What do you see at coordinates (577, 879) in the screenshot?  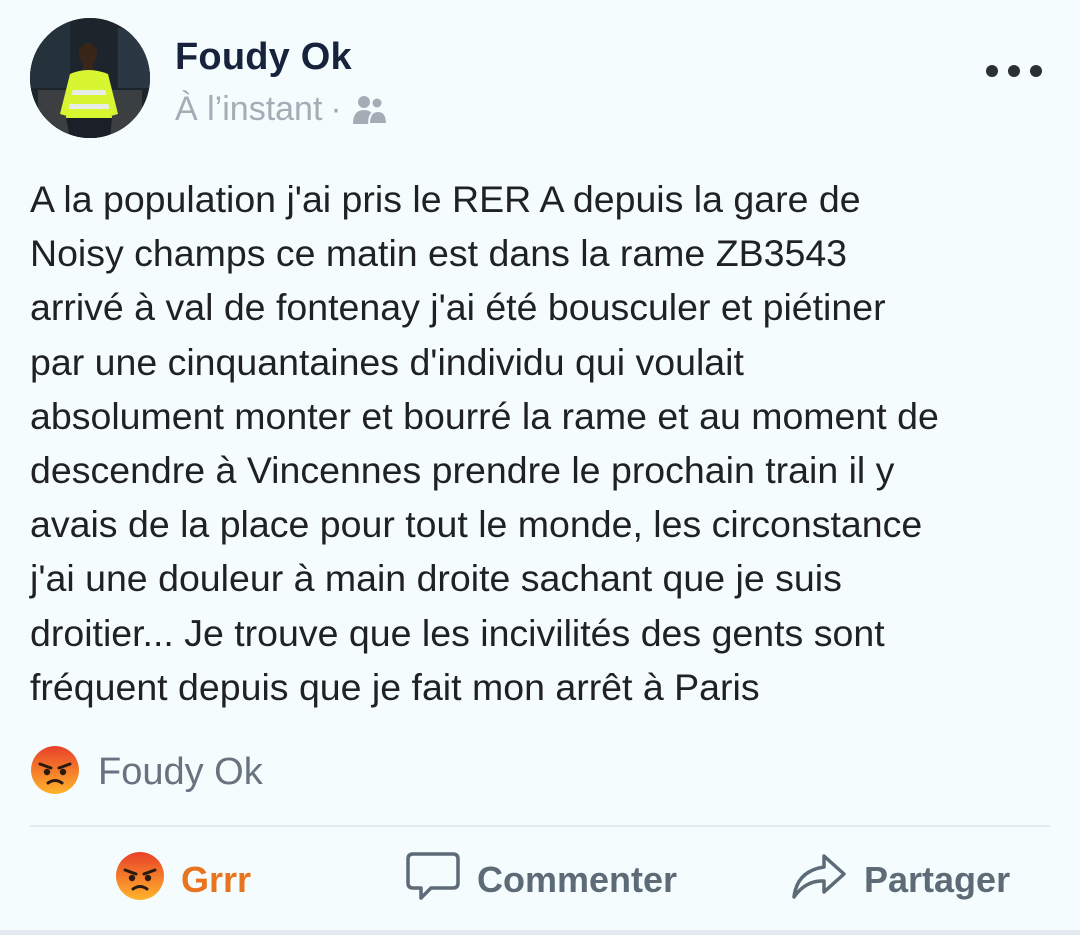 I see `comment-button-label: Commenter` at bounding box center [577, 879].